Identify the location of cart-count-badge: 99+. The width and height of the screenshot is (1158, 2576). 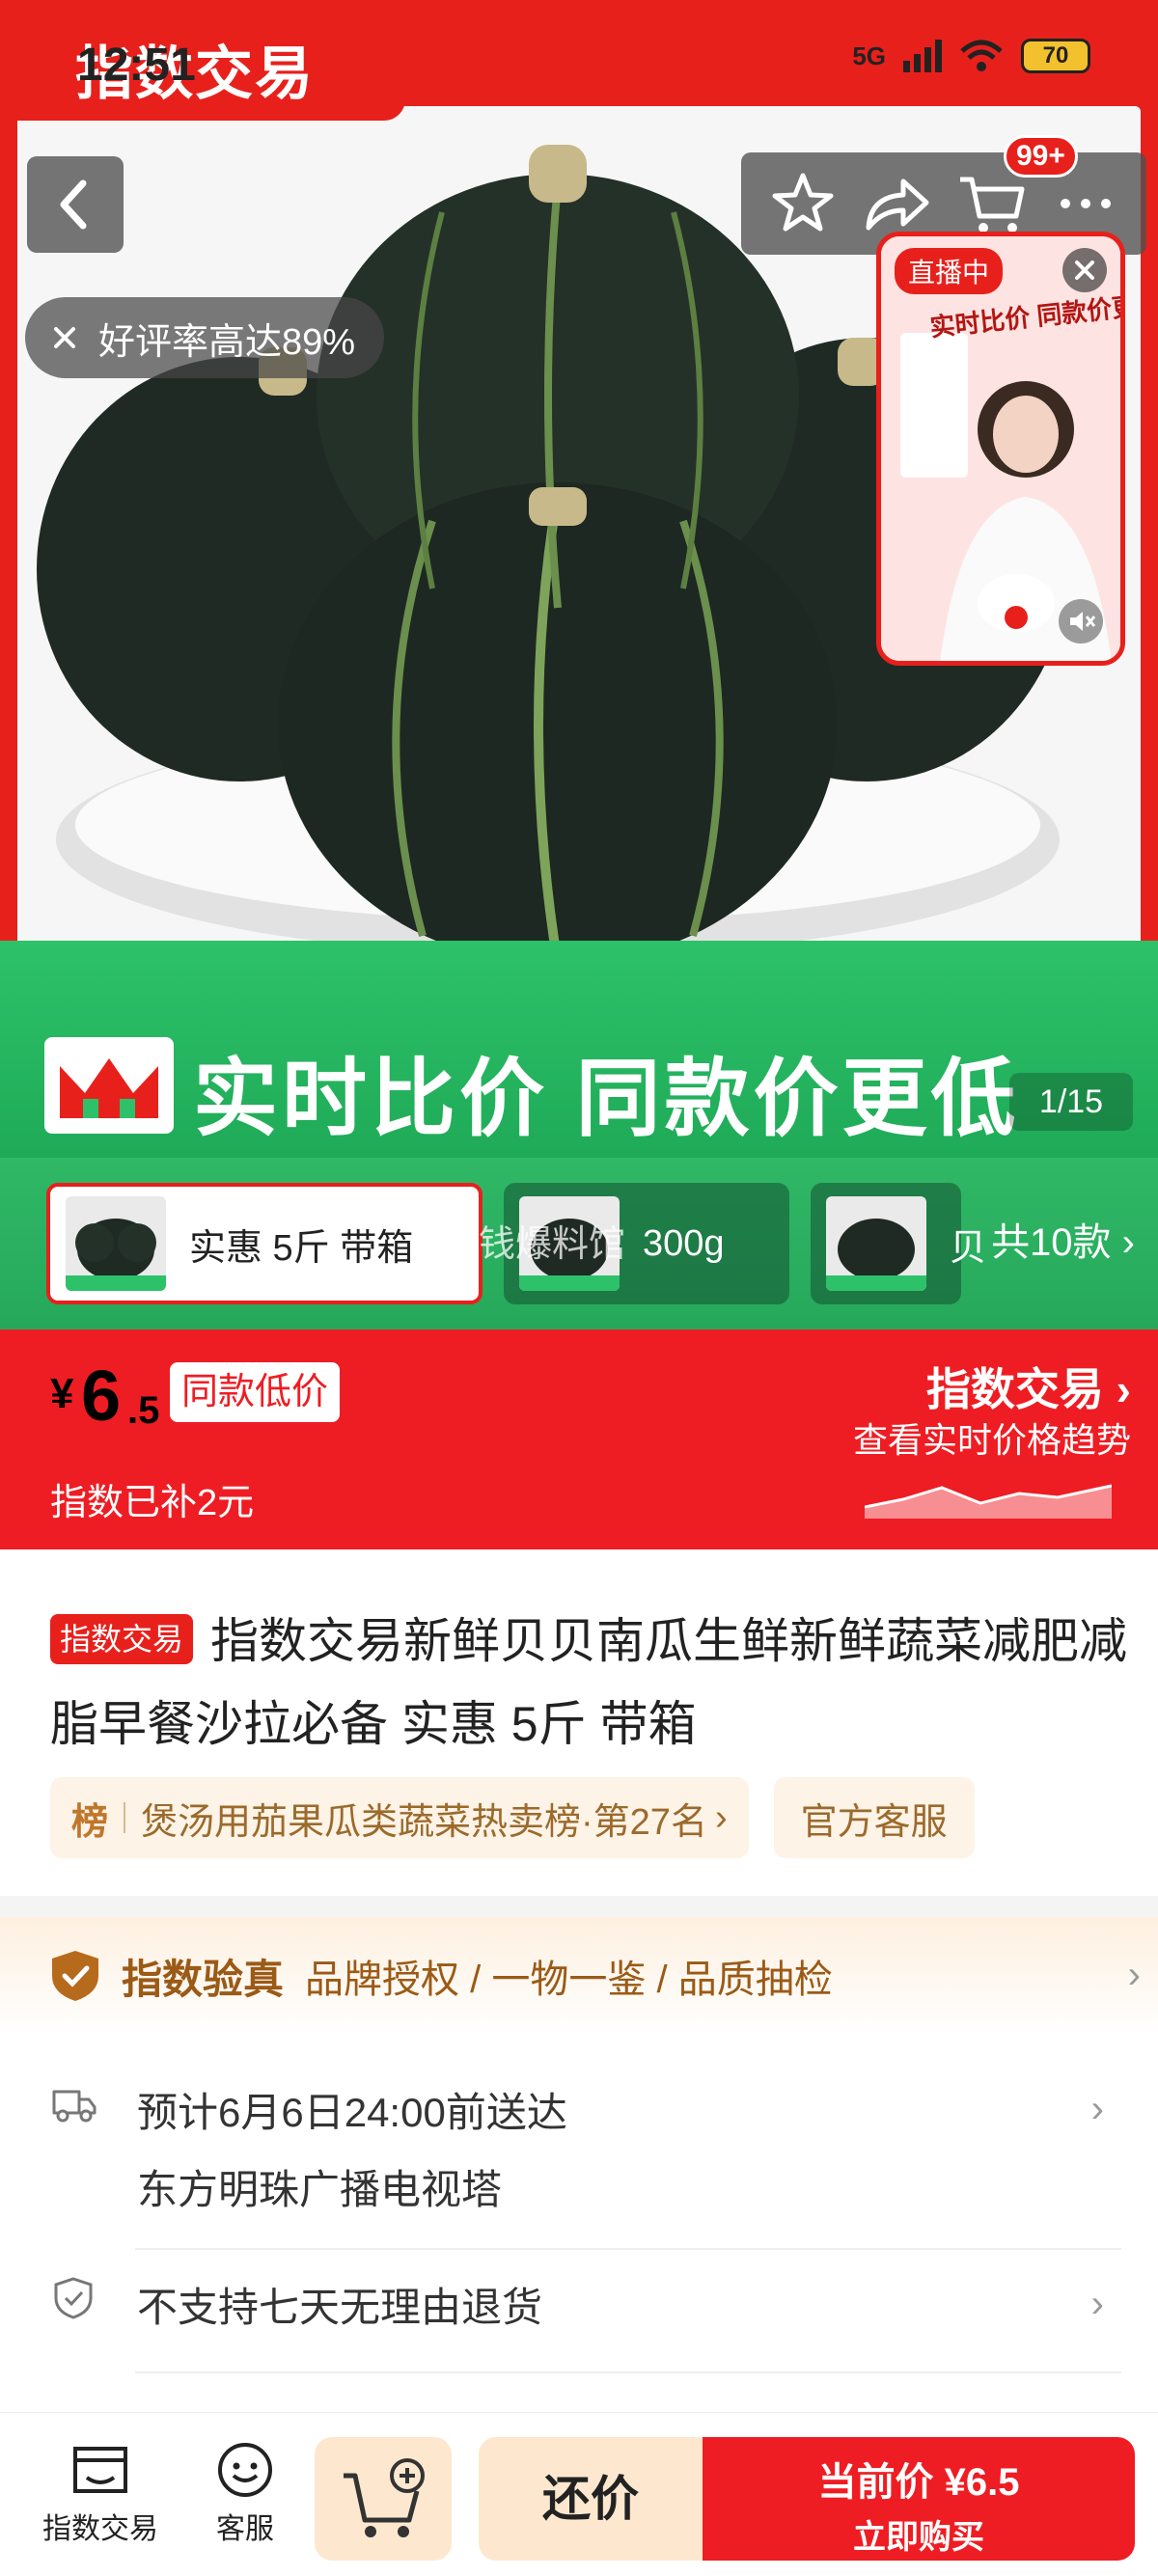
(1041, 157).